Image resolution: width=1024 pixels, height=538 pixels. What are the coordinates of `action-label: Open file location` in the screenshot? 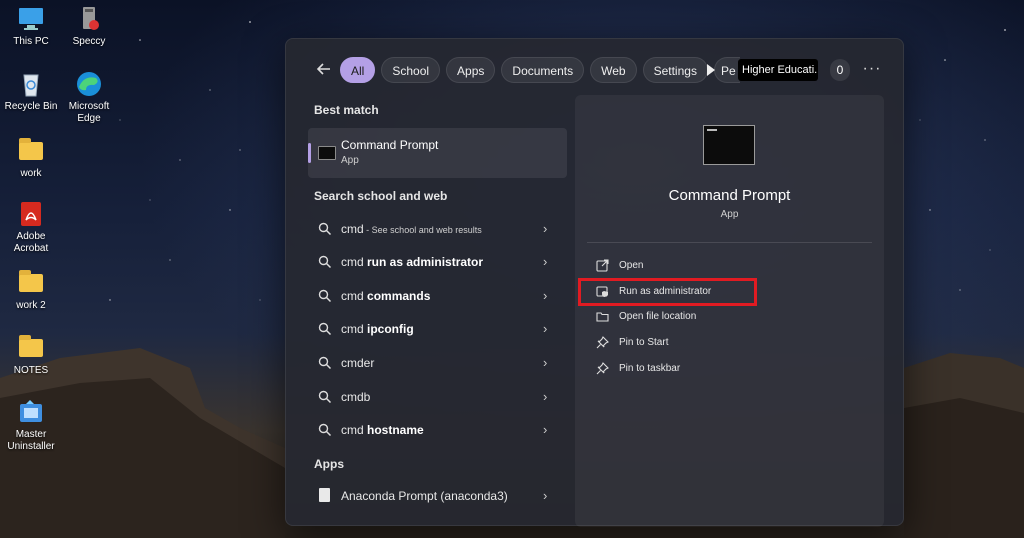 It's located at (658, 316).